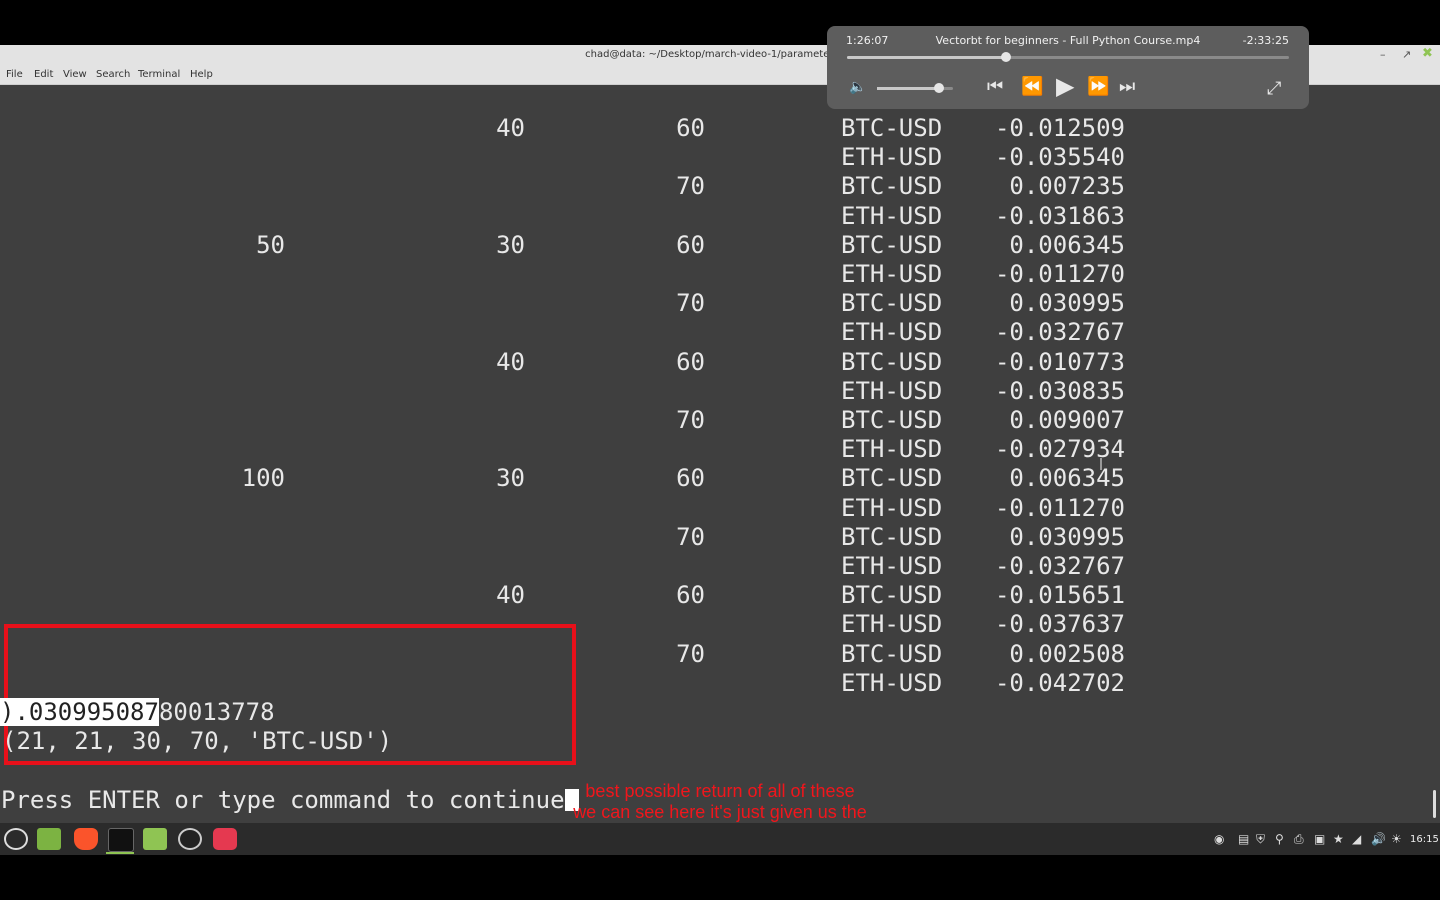 The height and width of the screenshot is (900, 1440). Describe the element at coordinates (908, 88) in the screenshot. I see `volume-fill` at that location.